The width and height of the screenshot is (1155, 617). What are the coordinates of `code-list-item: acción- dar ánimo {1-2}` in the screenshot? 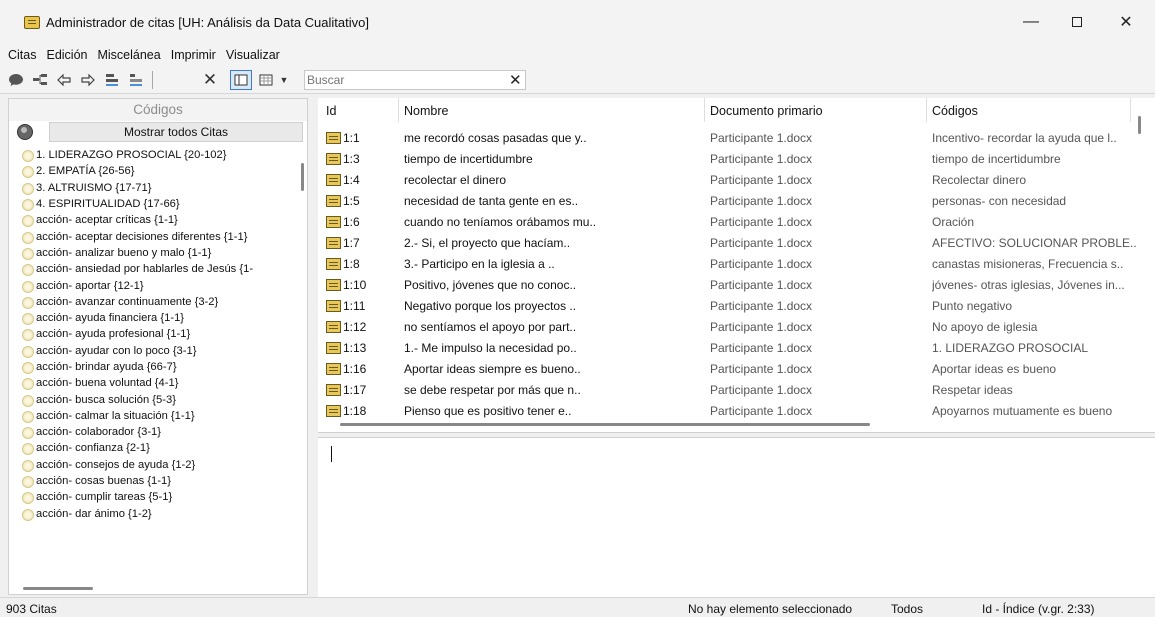 It's located at (154, 514).